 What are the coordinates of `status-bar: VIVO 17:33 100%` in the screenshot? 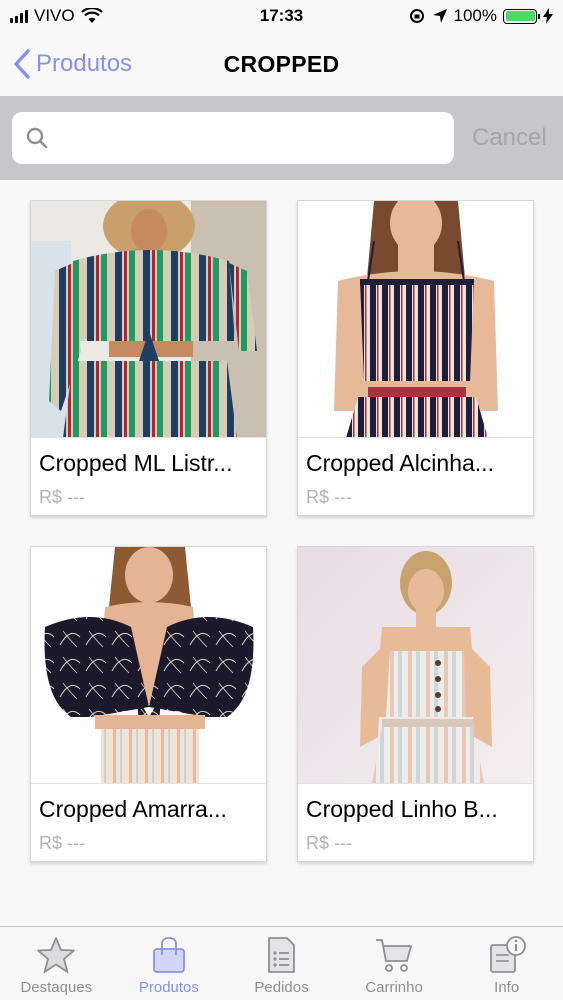 It's located at (281, 16).